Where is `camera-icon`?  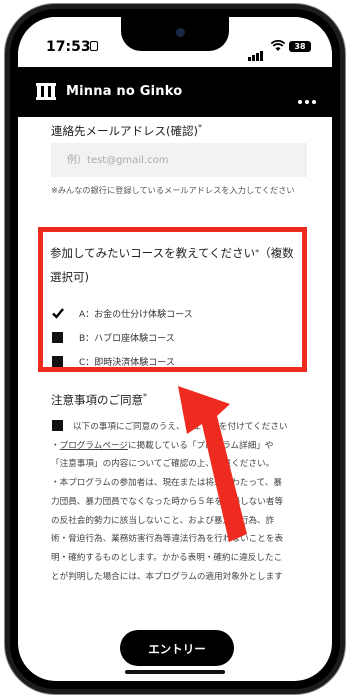 camera-icon is located at coordinates (180, 32).